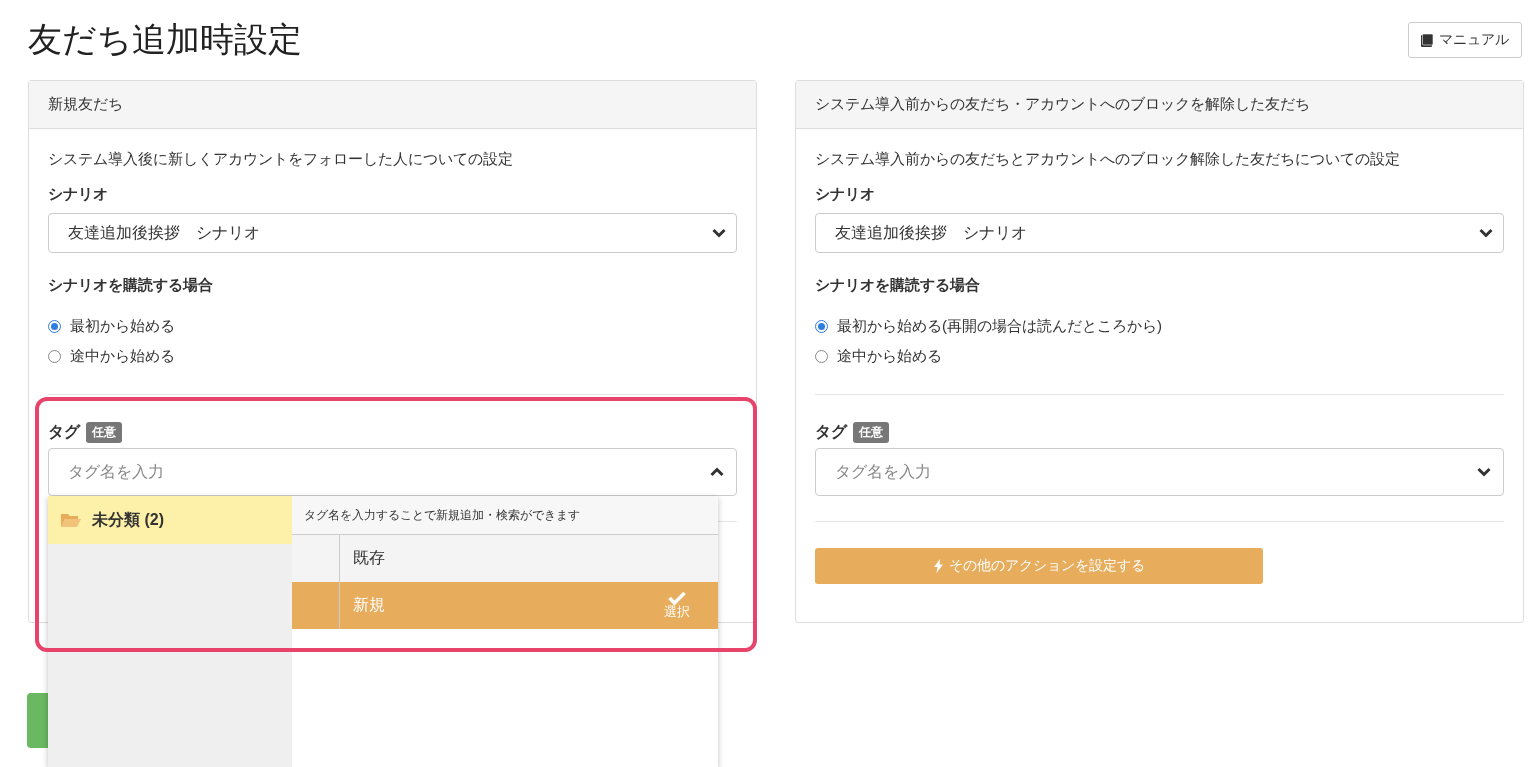 This screenshot has width=1536, height=767. What do you see at coordinates (1159, 105) in the screenshot?
I see `card-header: システム導入前からの友だち・アカウントへのブロックを解除した友だち` at bounding box center [1159, 105].